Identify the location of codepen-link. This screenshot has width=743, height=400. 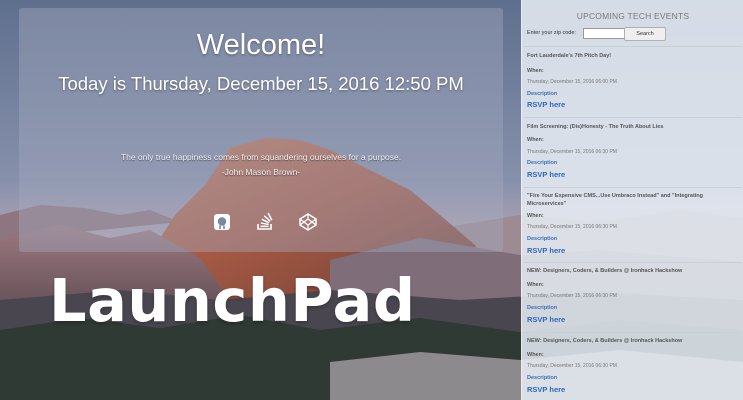
(308, 222).